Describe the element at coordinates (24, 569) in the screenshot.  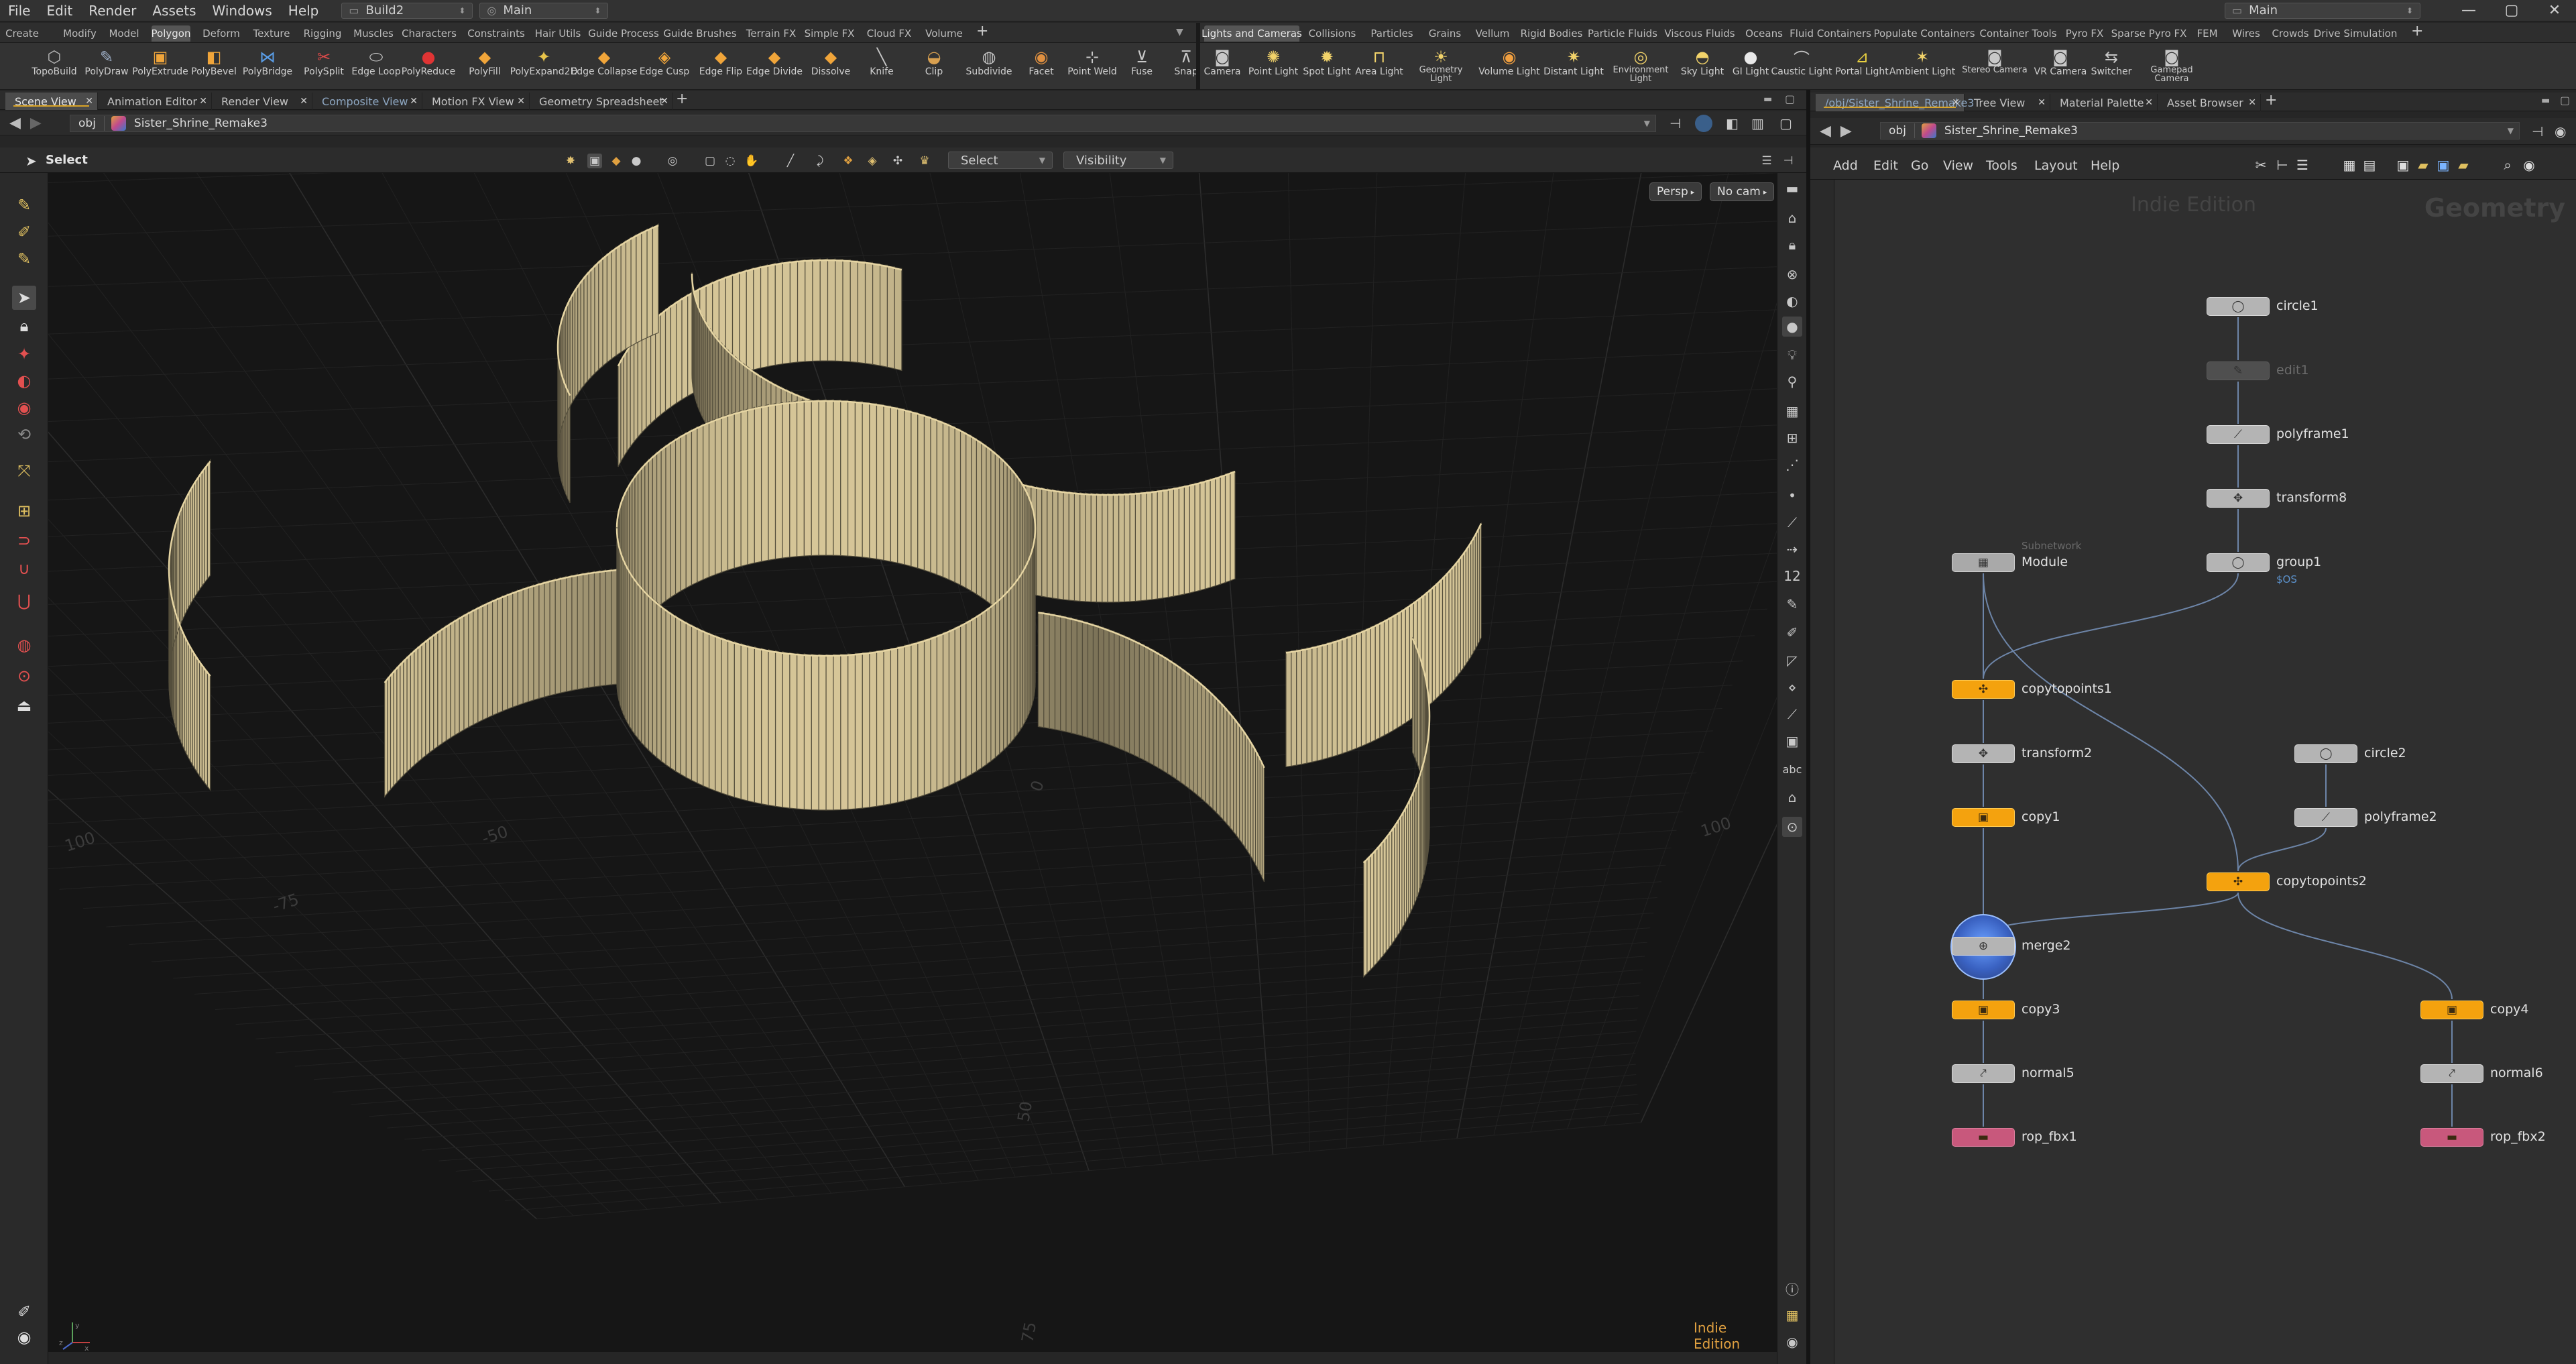
I see `magnet-alt-icon: ∪` at that location.